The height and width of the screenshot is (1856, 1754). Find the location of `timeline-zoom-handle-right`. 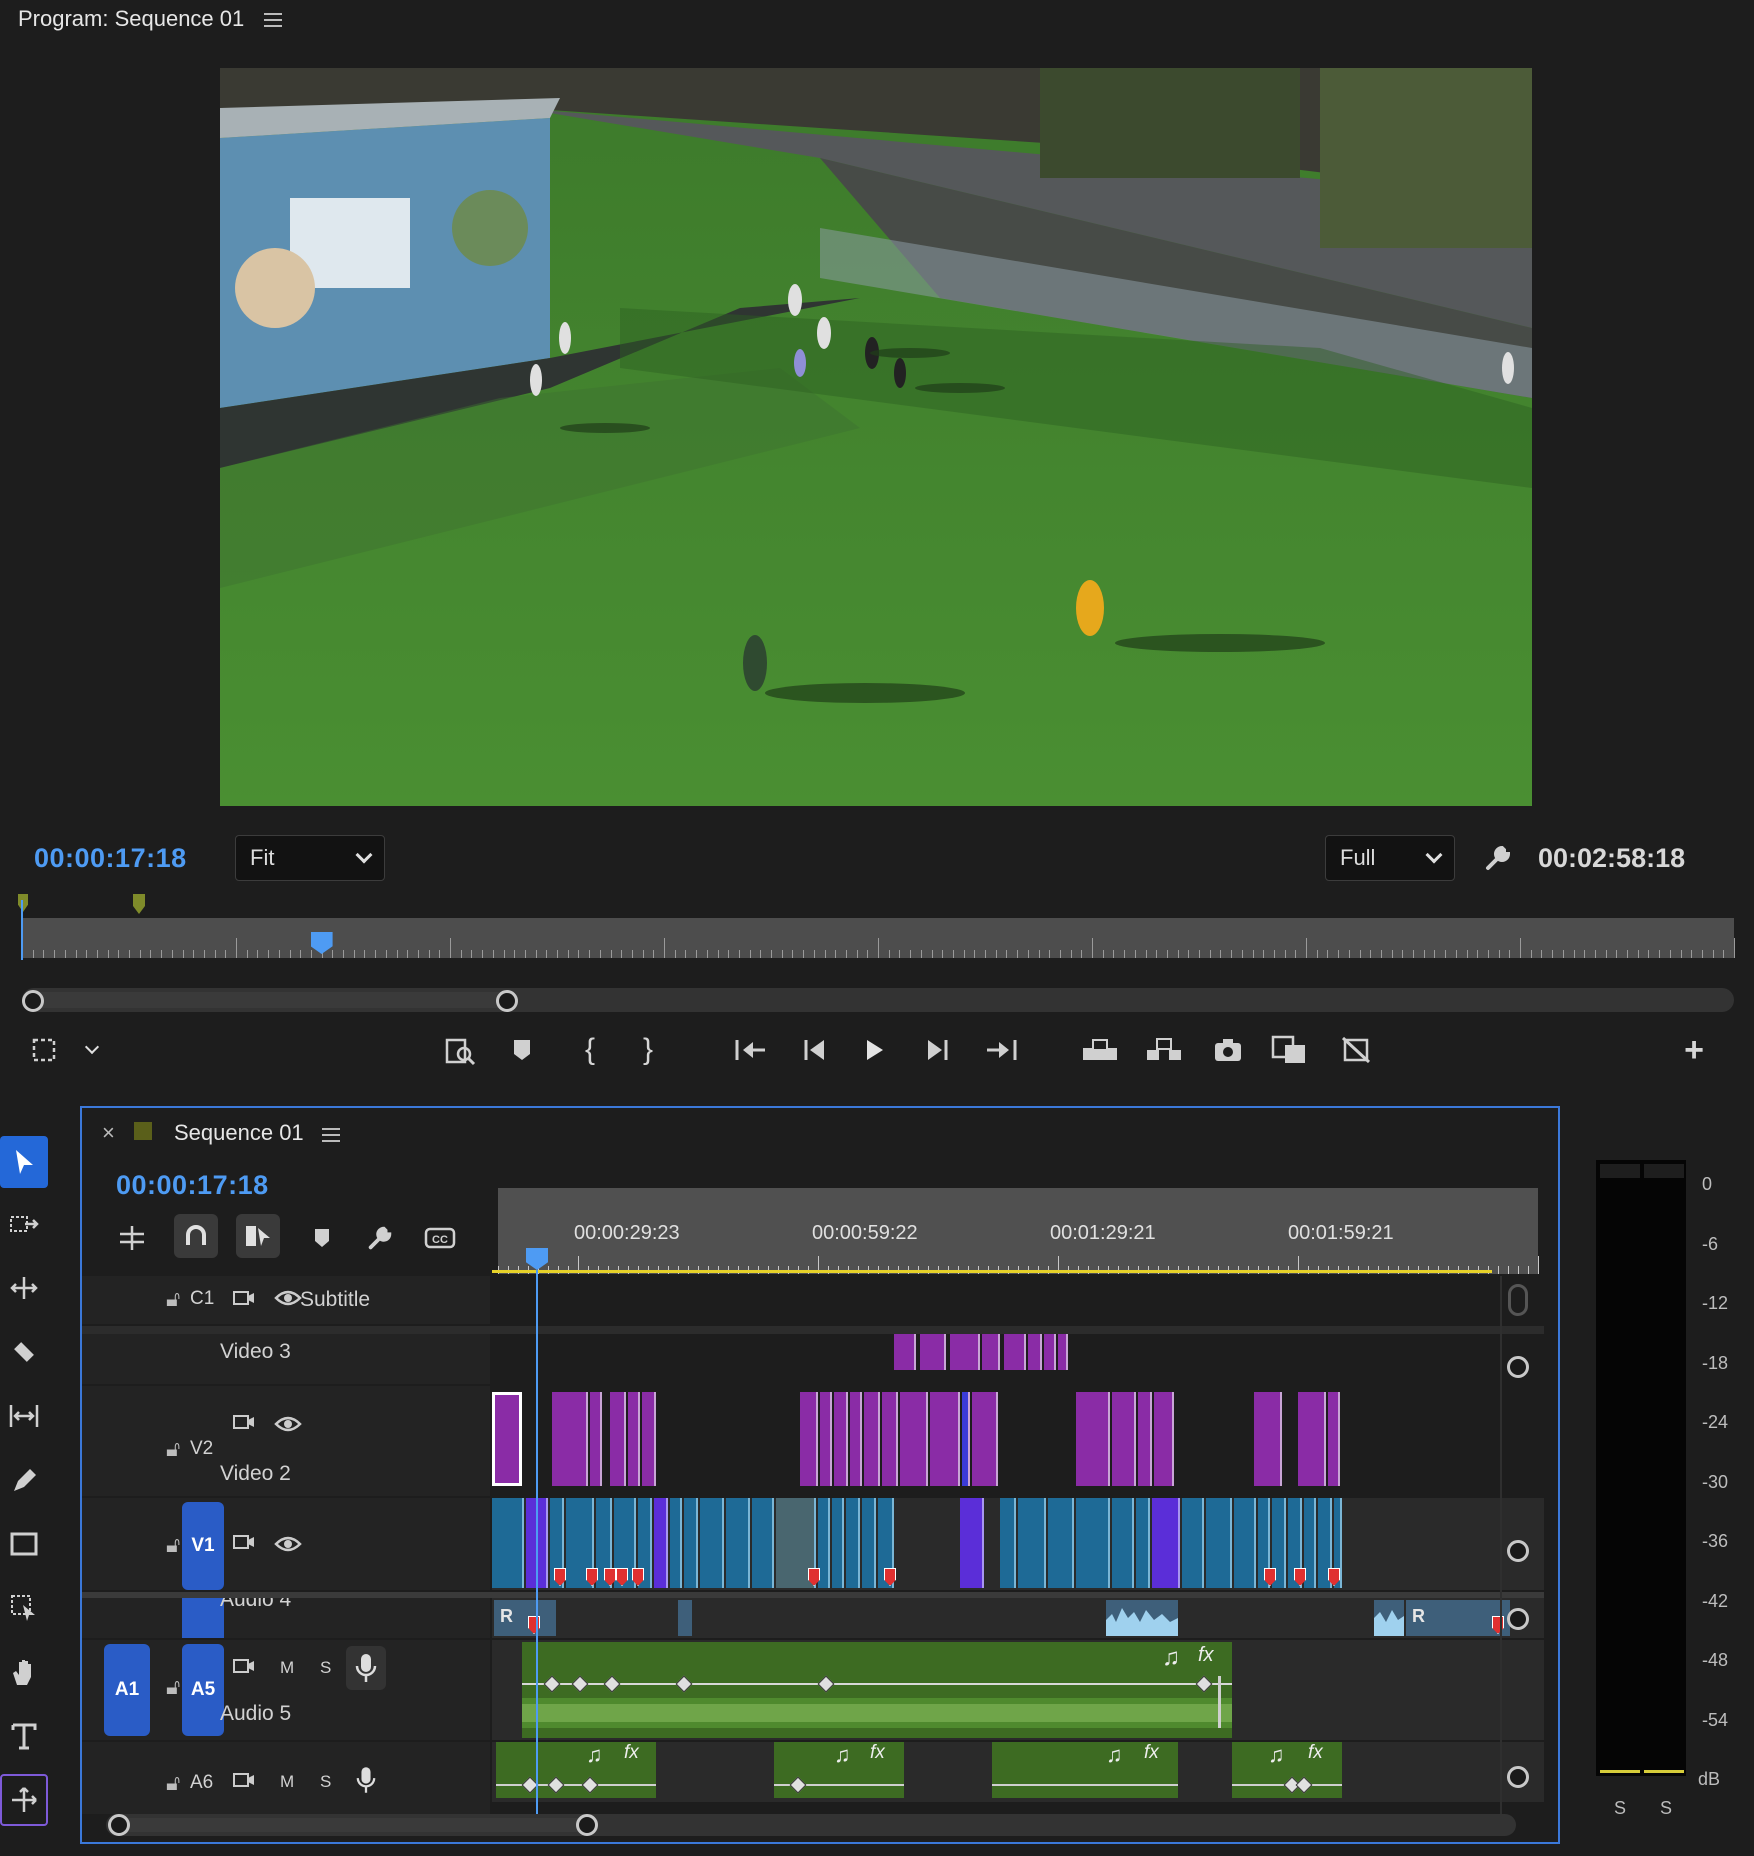

timeline-zoom-handle-right is located at coordinates (587, 1825).